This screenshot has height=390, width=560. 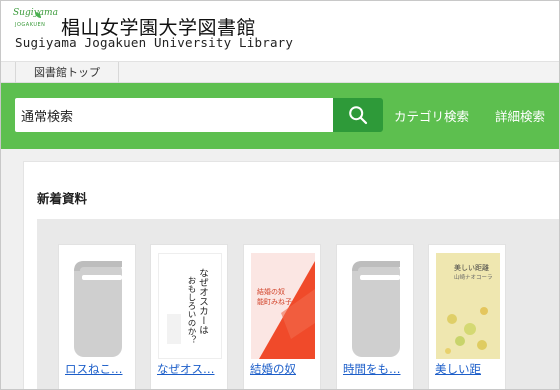 I want to click on book-cover: 結婚の奴 能町みね子, so click(x=283, y=306).